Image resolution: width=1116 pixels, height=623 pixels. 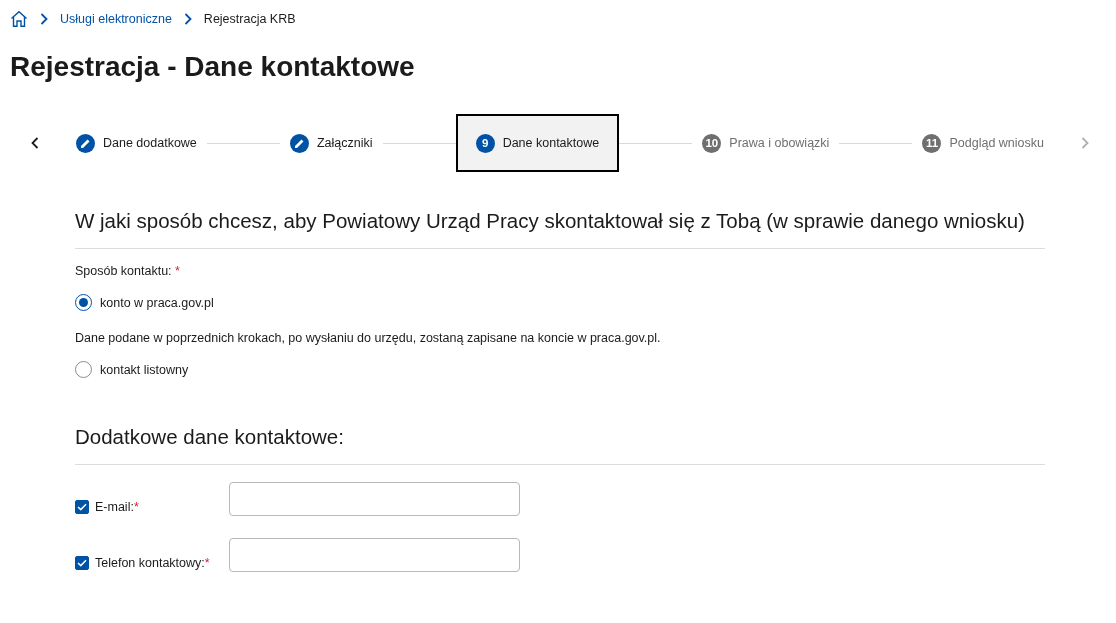 What do you see at coordinates (932, 143) in the screenshot?
I see `step-number: 11` at bounding box center [932, 143].